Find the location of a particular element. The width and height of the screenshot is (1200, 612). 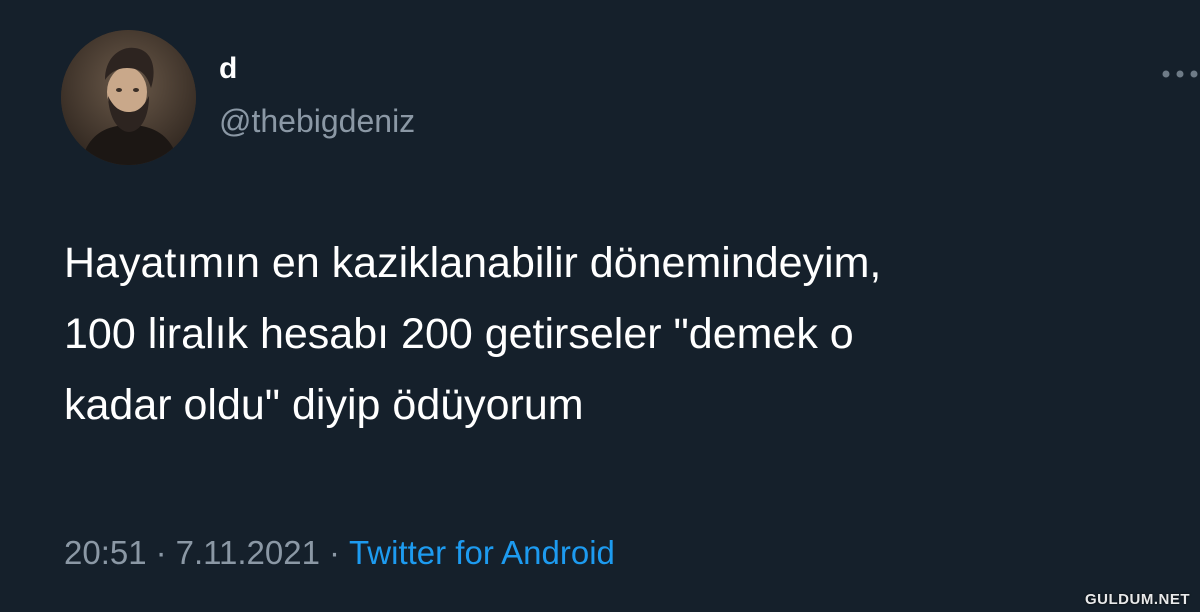

tweet-meta: 20:51 · 7.11.2021 · Twitter for Android is located at coordinates (339, 552).